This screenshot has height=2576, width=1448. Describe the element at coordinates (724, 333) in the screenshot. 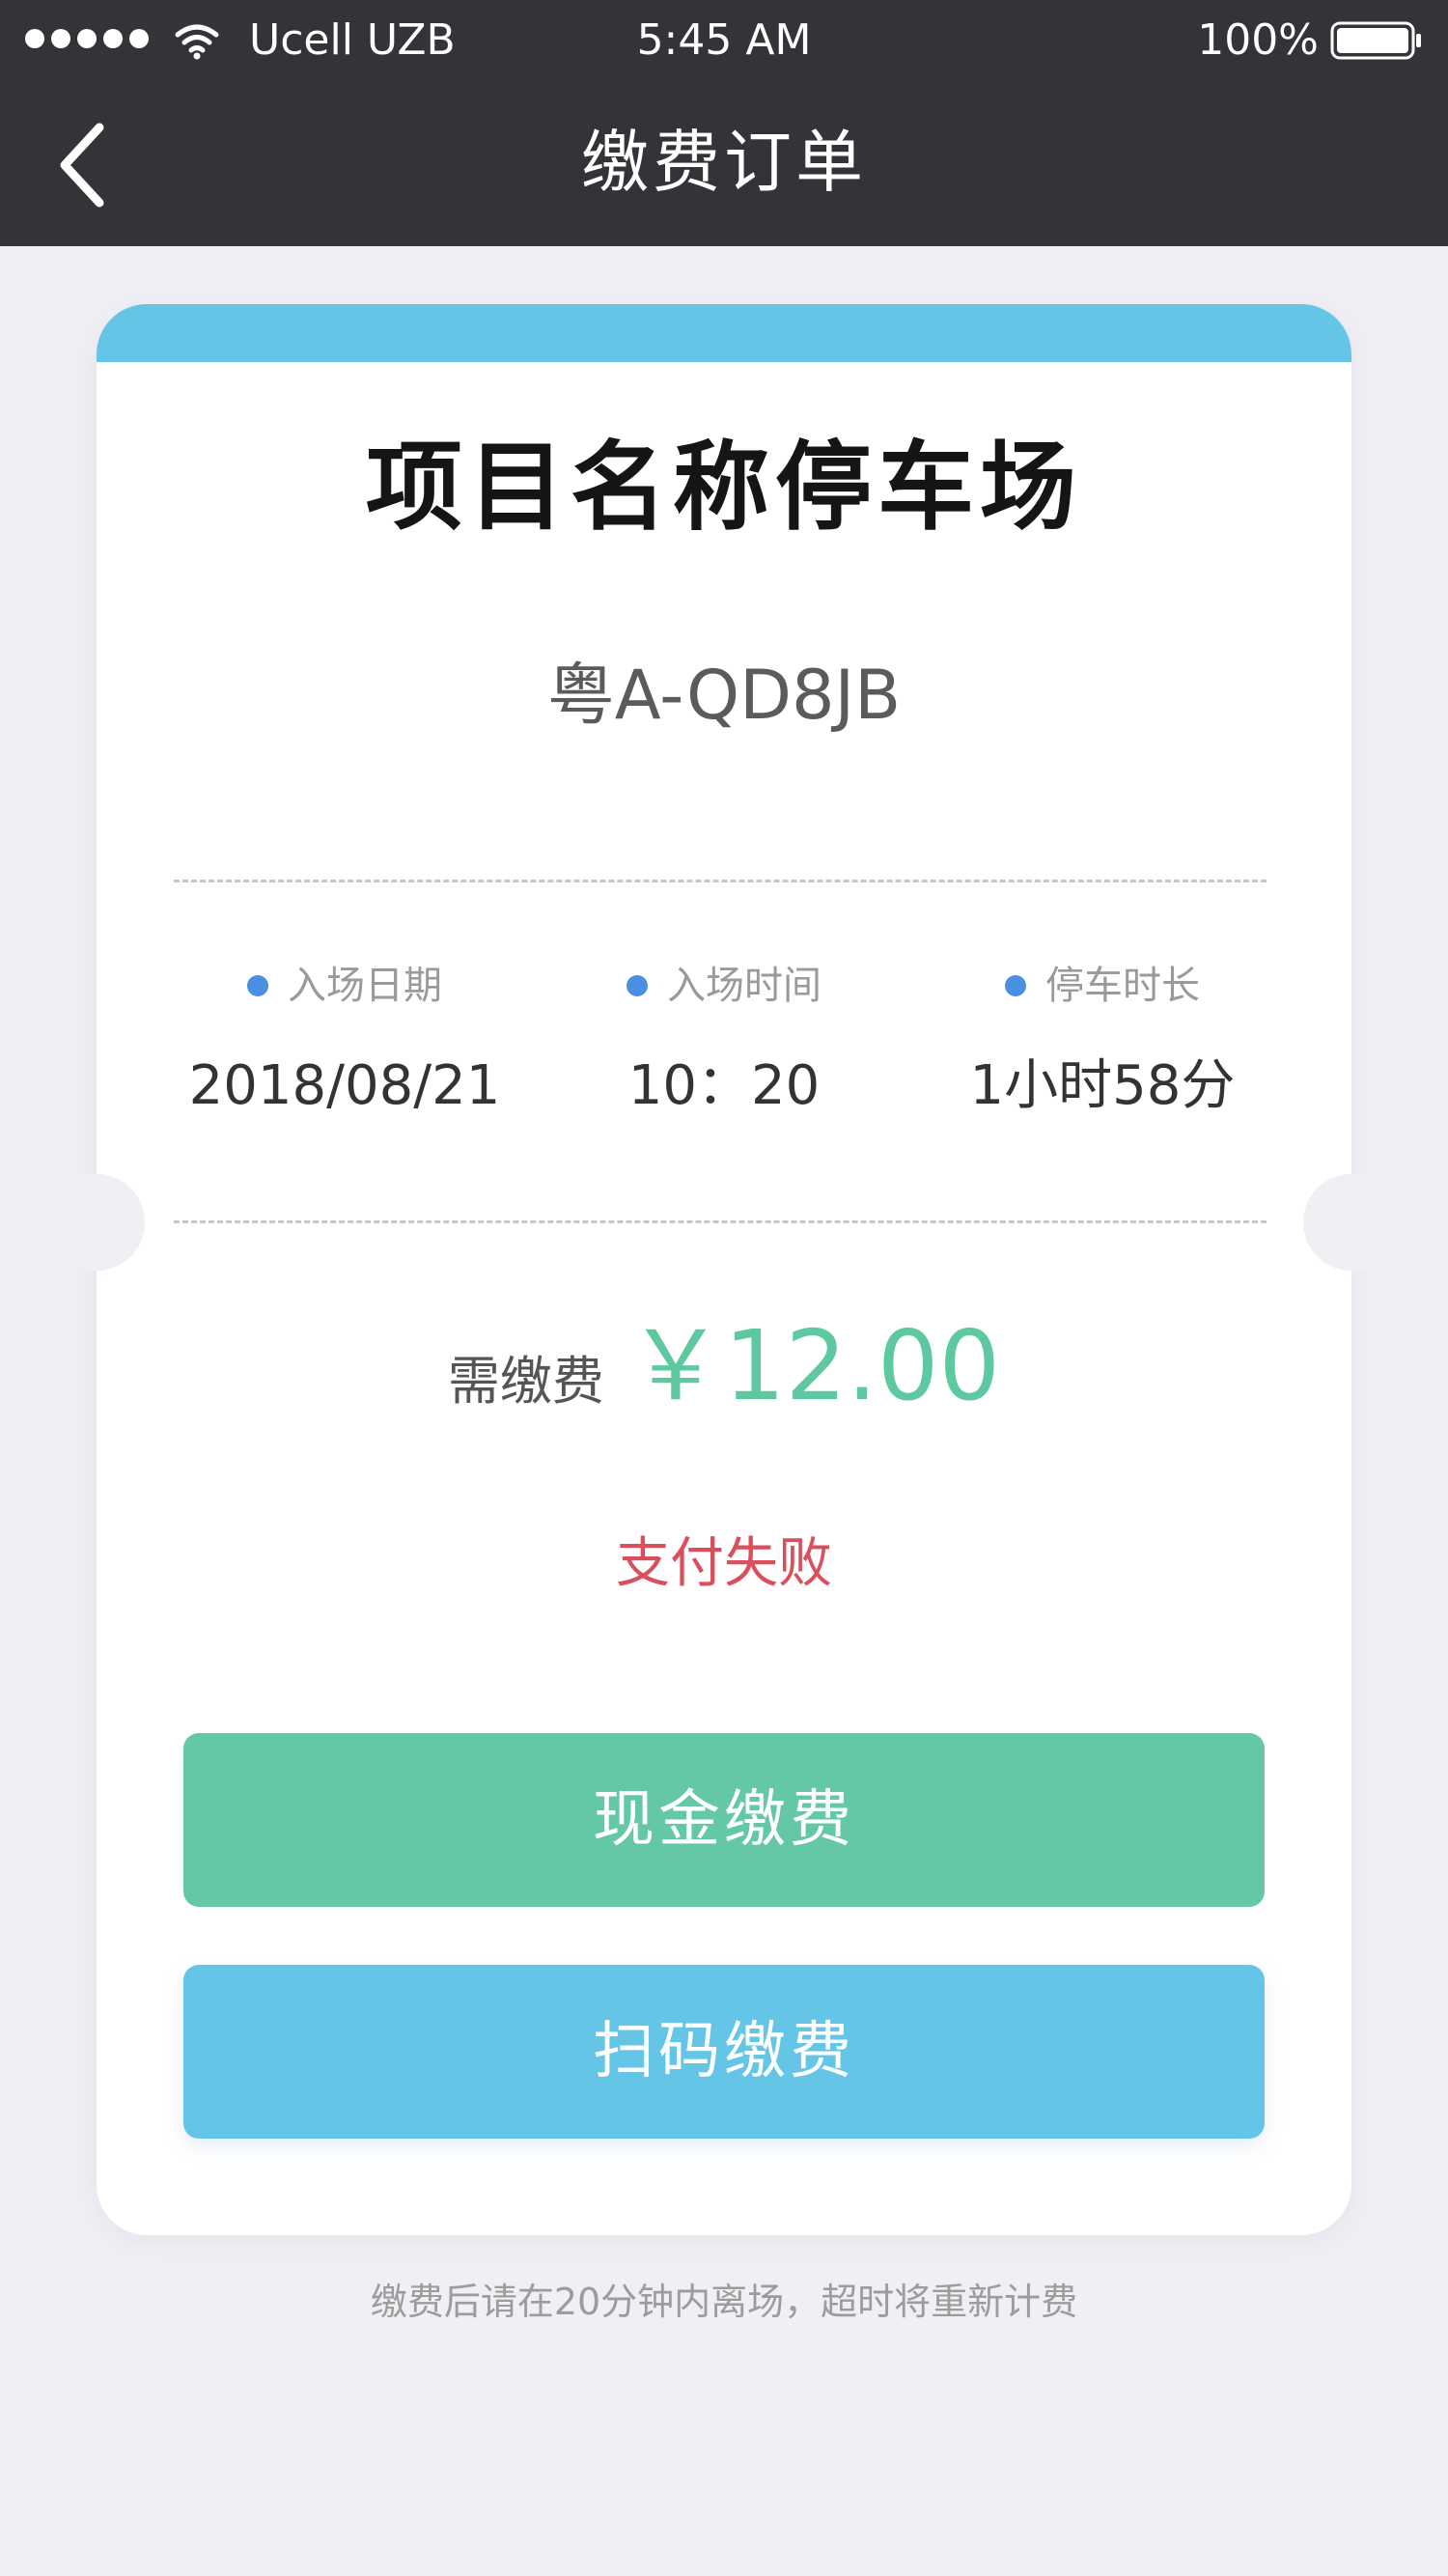

I see `card-top-band` at that location.